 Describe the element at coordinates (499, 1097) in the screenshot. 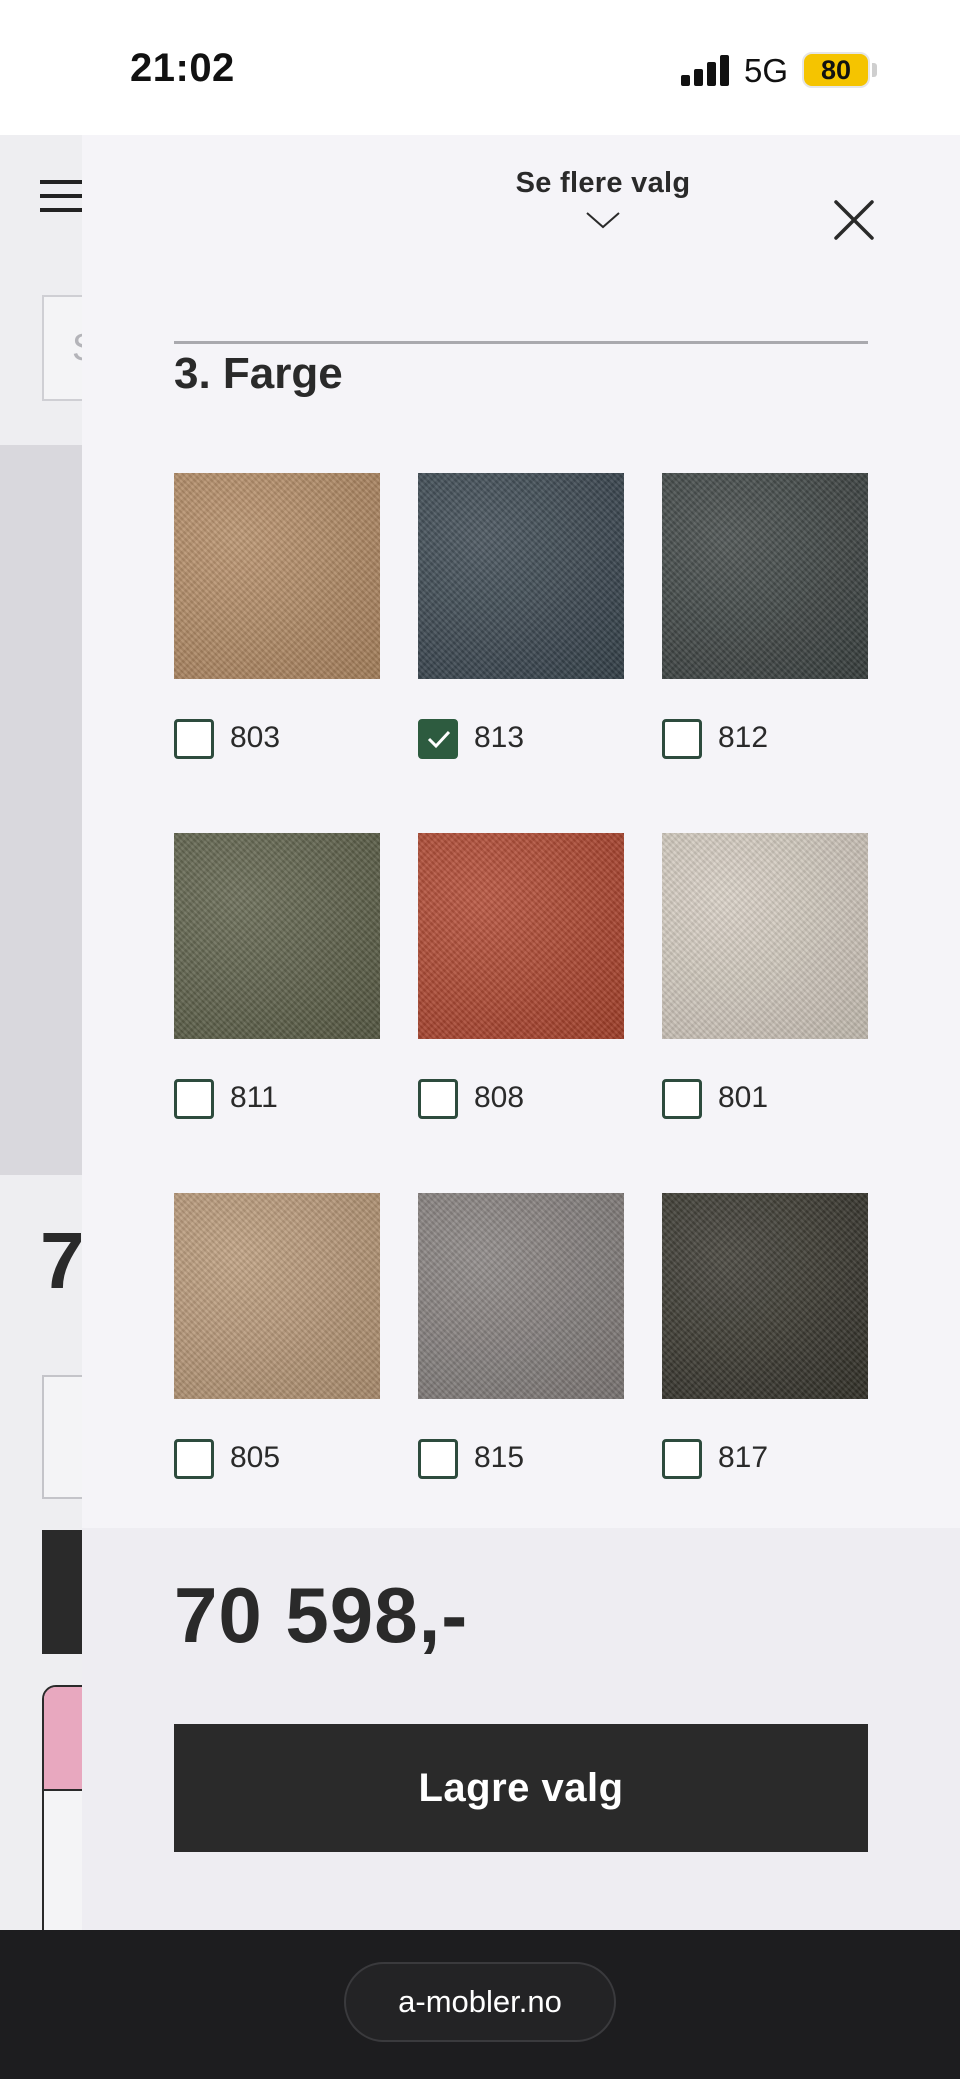

I see `swatch-code-label: 808` at that location.